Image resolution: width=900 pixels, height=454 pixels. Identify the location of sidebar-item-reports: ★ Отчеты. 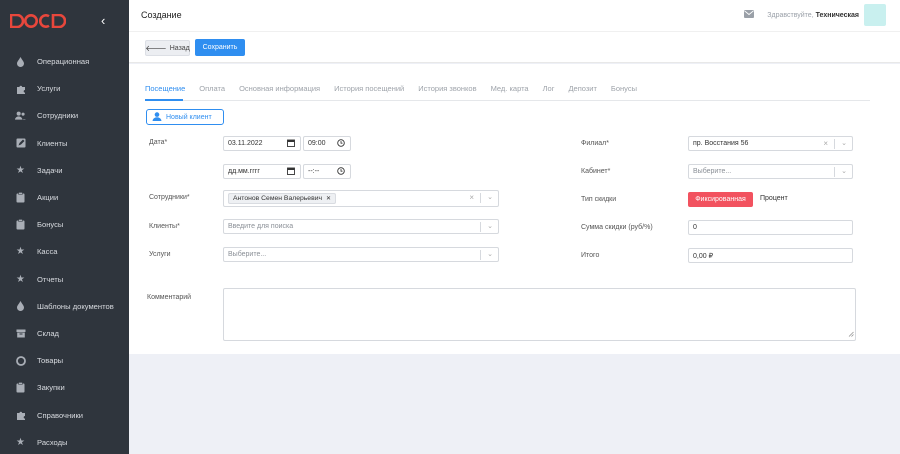
(64, 279).